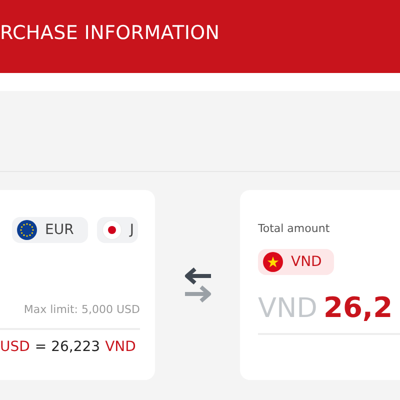 This screenshot has height=400, width=400. I want to click on swap-icon, so click(197, 285).